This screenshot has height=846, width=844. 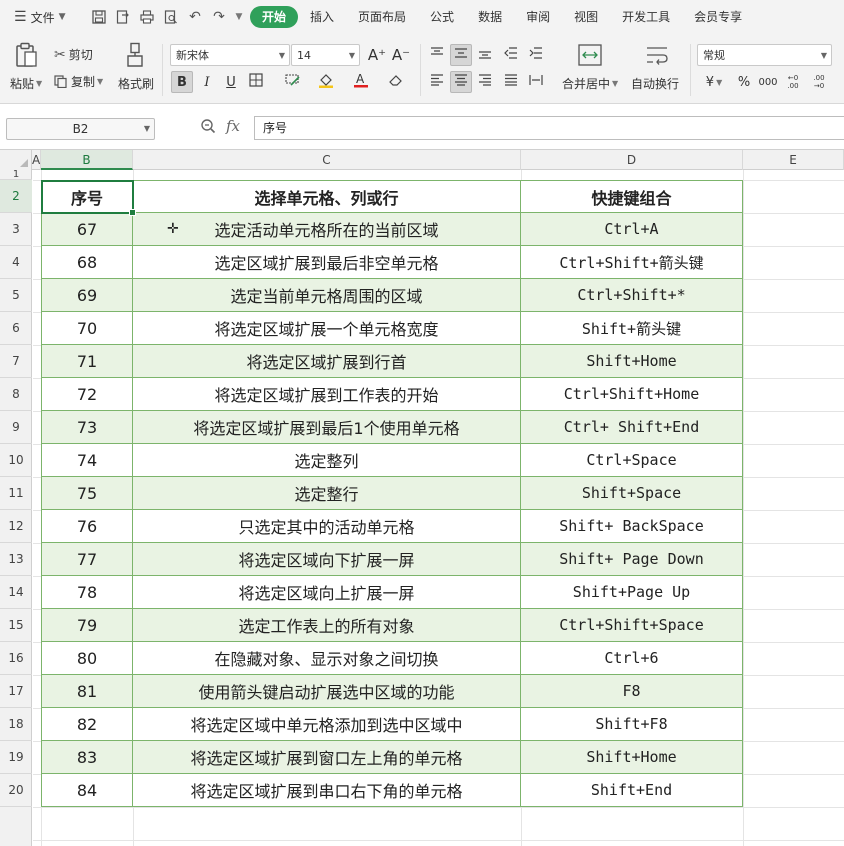 What do you see at coordinates (16, 196) in the screenshot?
I see `row-header-2: 2` at bounding box center [16, 196].